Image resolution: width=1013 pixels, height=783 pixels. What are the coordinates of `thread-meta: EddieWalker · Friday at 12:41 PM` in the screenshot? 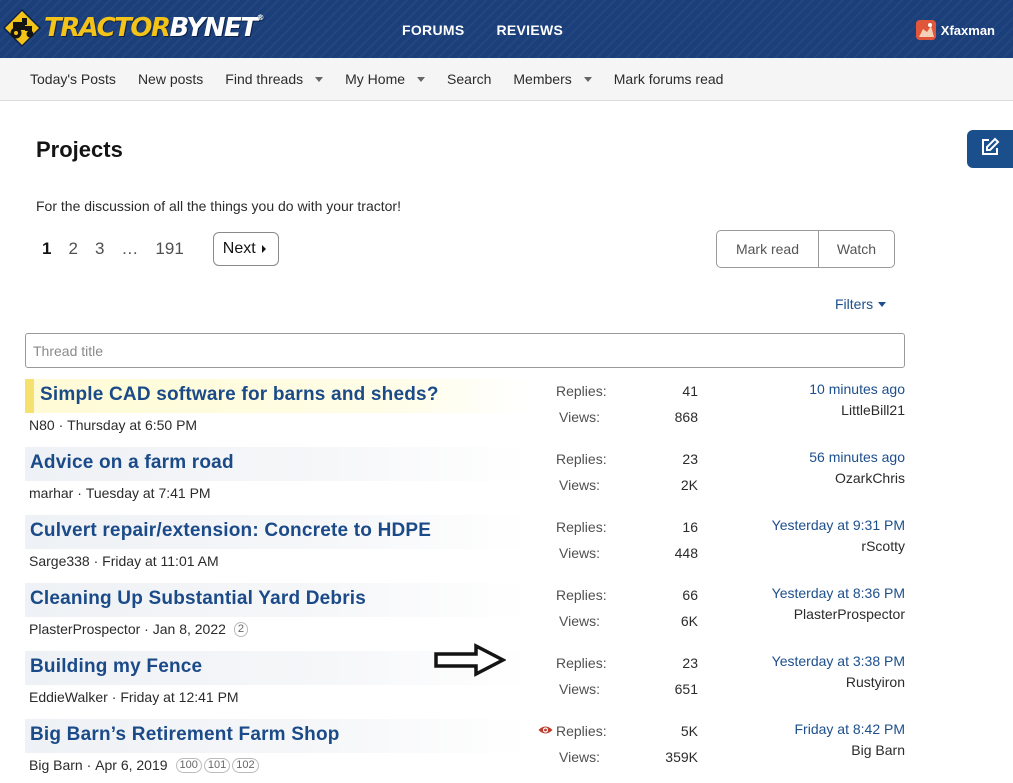 It's located at (134, 697).